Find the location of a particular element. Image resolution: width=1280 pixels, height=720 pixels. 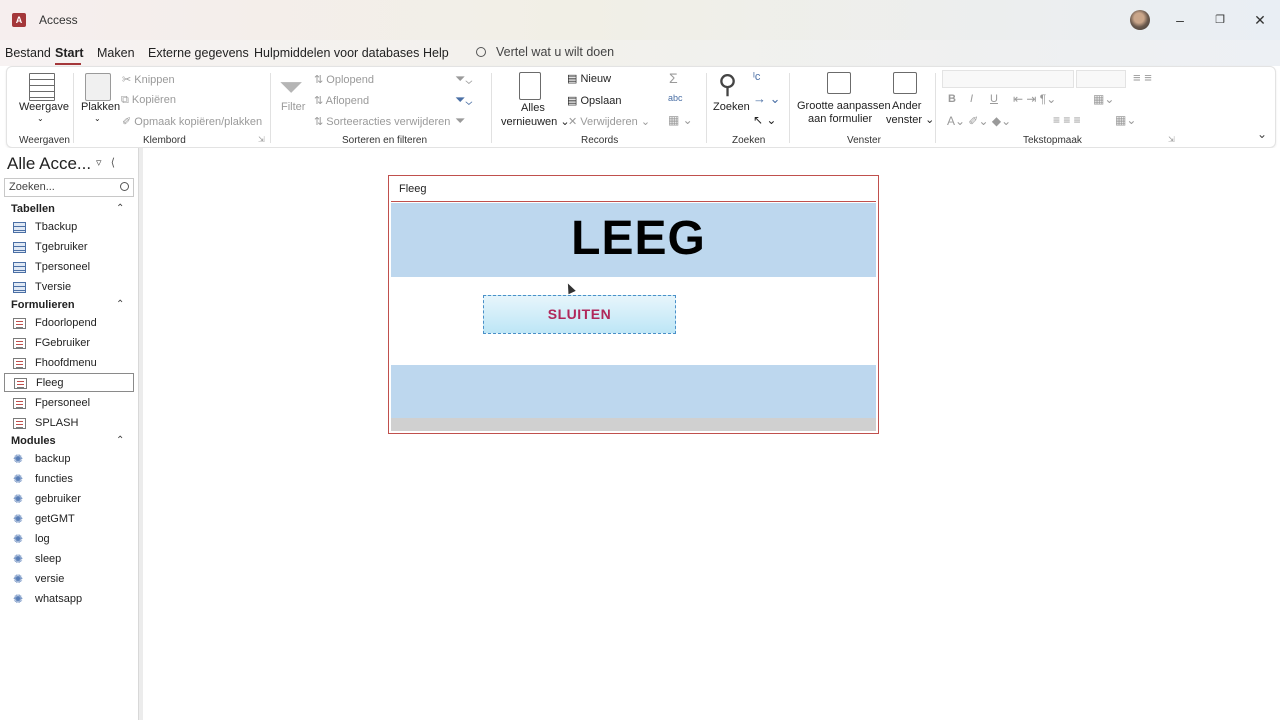

switch-window-icon is located at coordinates (905, 83).